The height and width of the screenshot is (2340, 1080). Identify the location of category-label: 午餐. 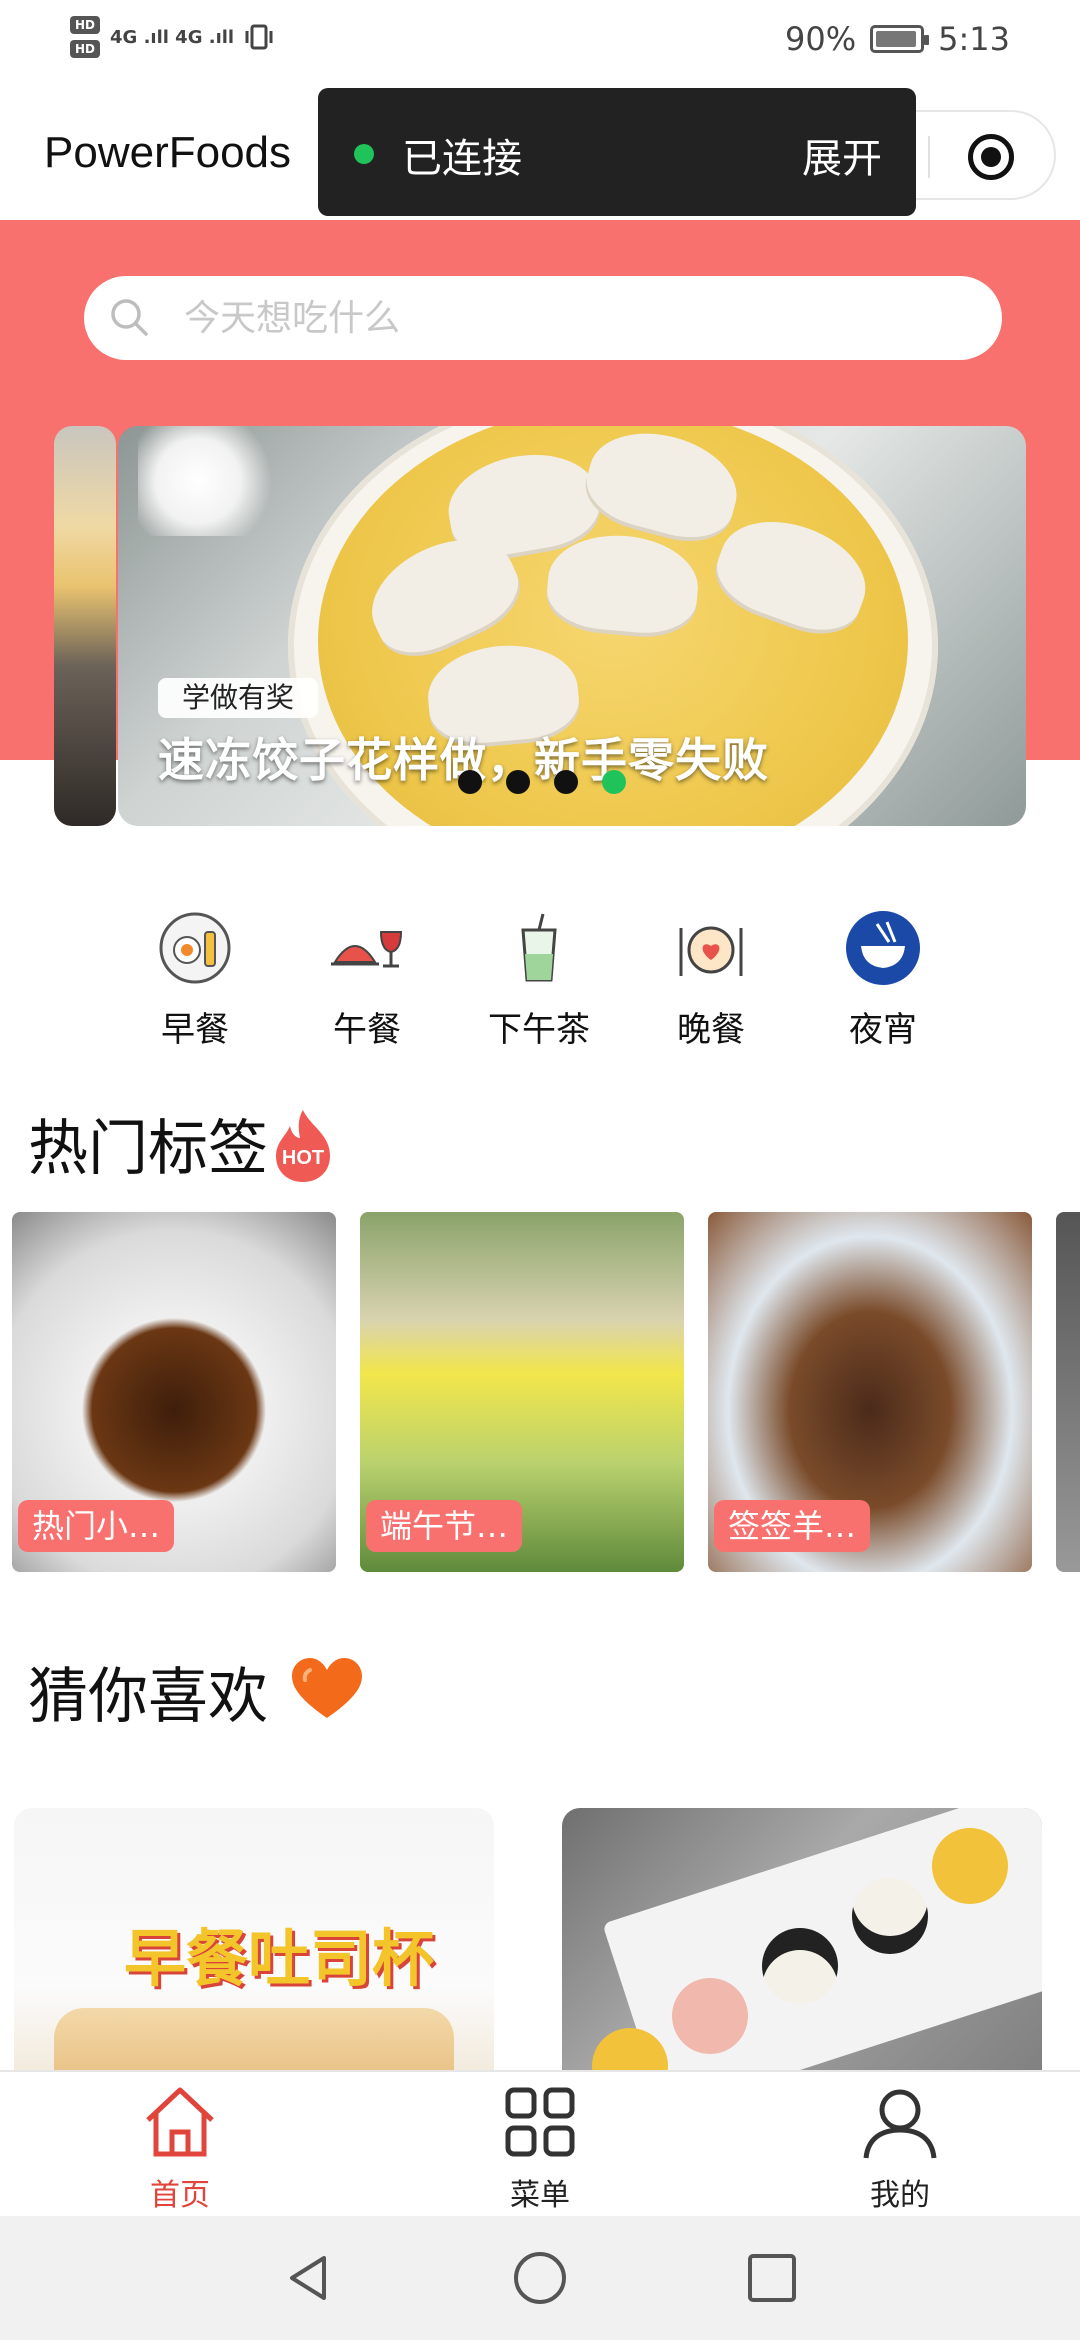
(367, 1030).